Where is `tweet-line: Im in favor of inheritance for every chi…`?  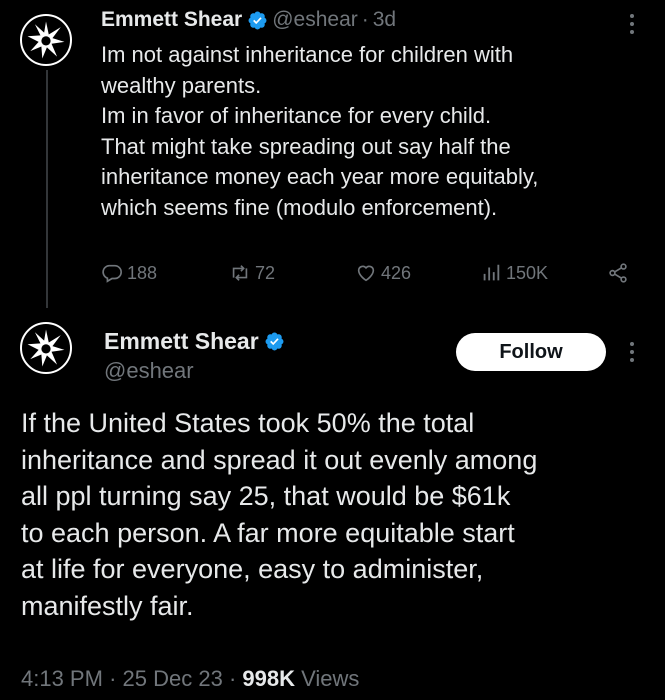 tweet-line: Im in favor of inheritance for every chi… is located at coordinates (296, 115).